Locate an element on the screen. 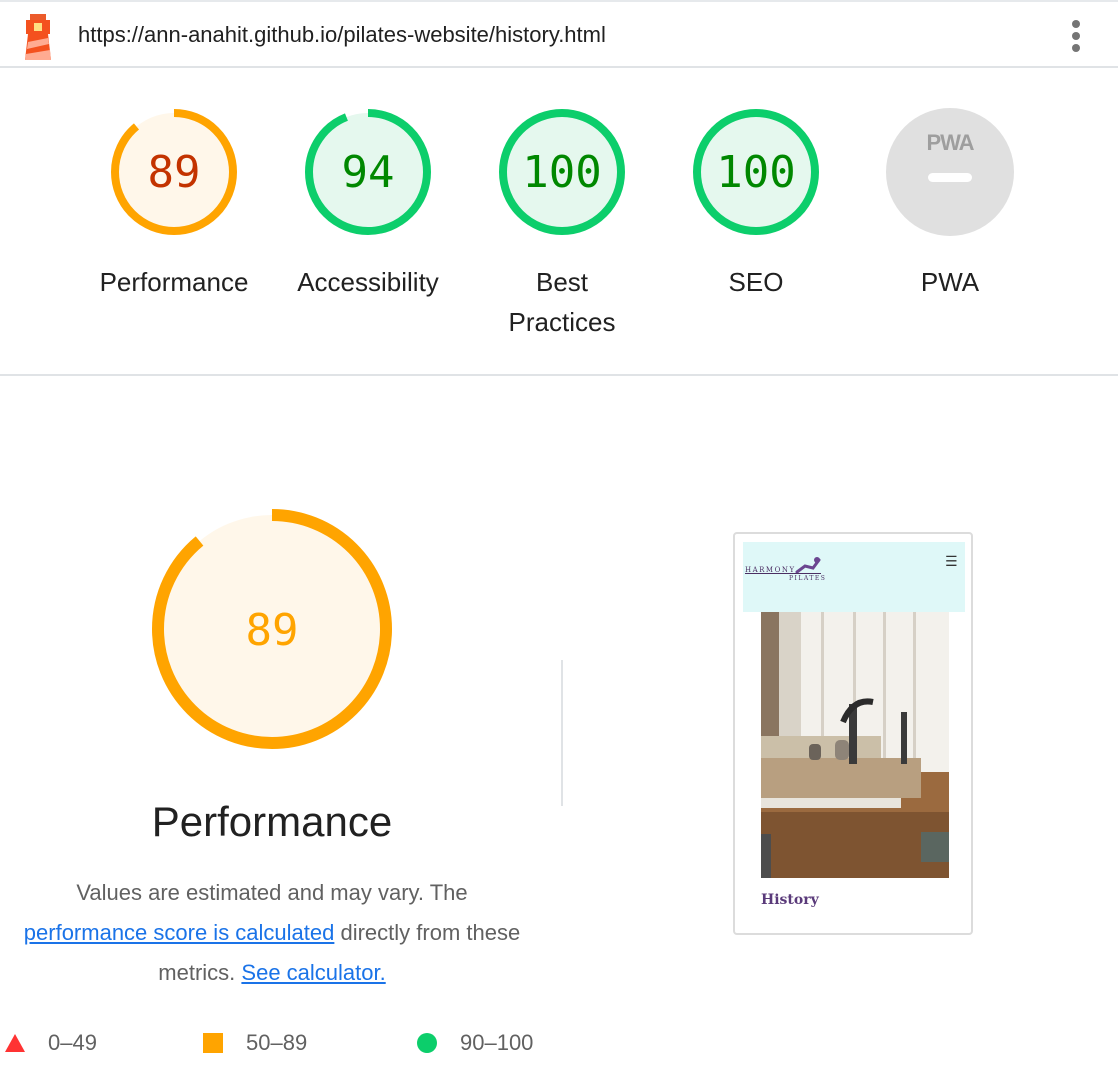  see-calculator-link: See calculator. is located at coordinates (313, 972).